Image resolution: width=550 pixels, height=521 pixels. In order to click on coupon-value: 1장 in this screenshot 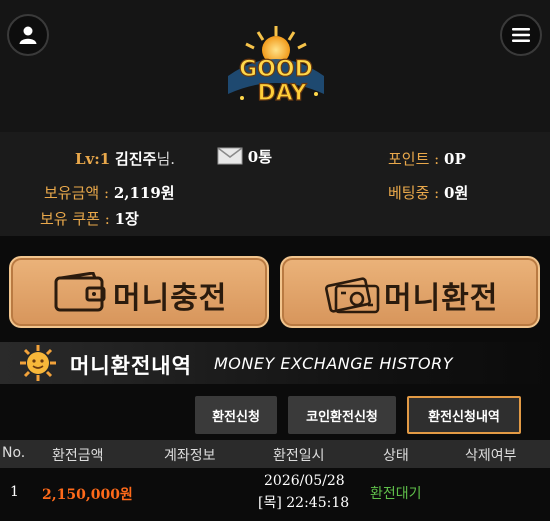, I will do `click(126, 219)`.